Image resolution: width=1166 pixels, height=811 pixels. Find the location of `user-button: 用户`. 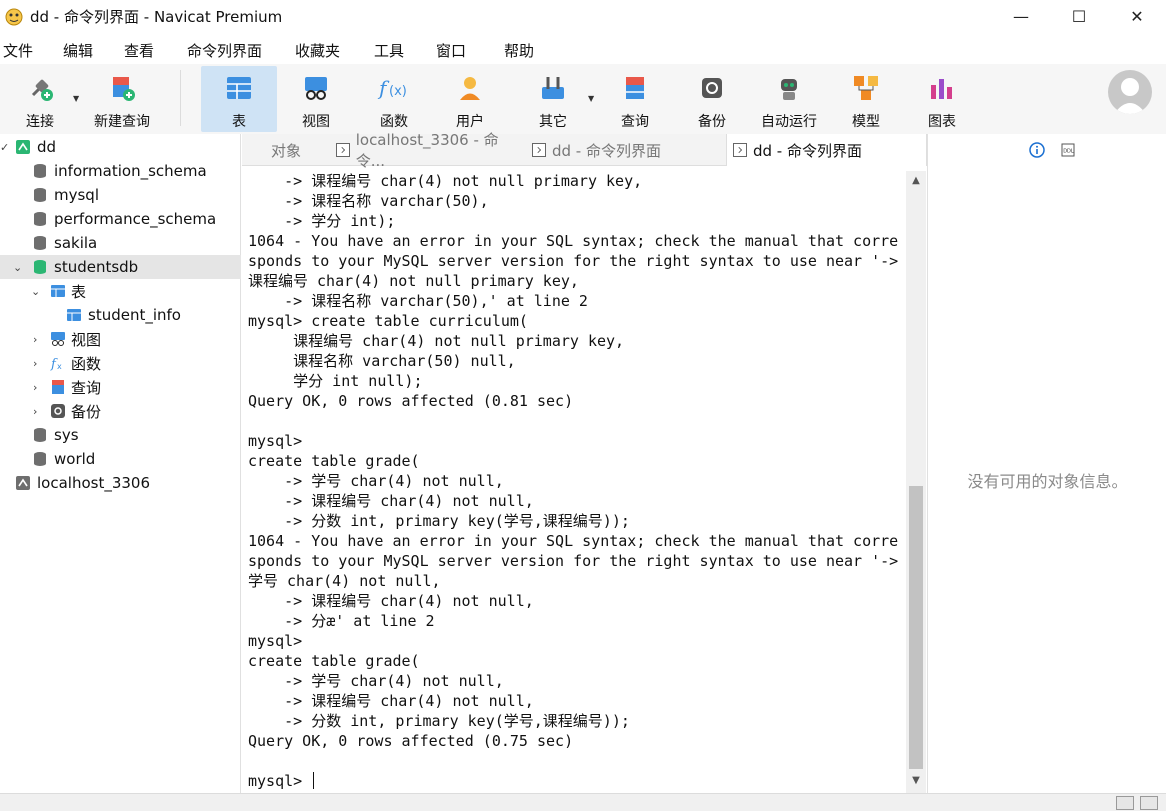

user-button: 用户 is located at coordinates (470, 99).